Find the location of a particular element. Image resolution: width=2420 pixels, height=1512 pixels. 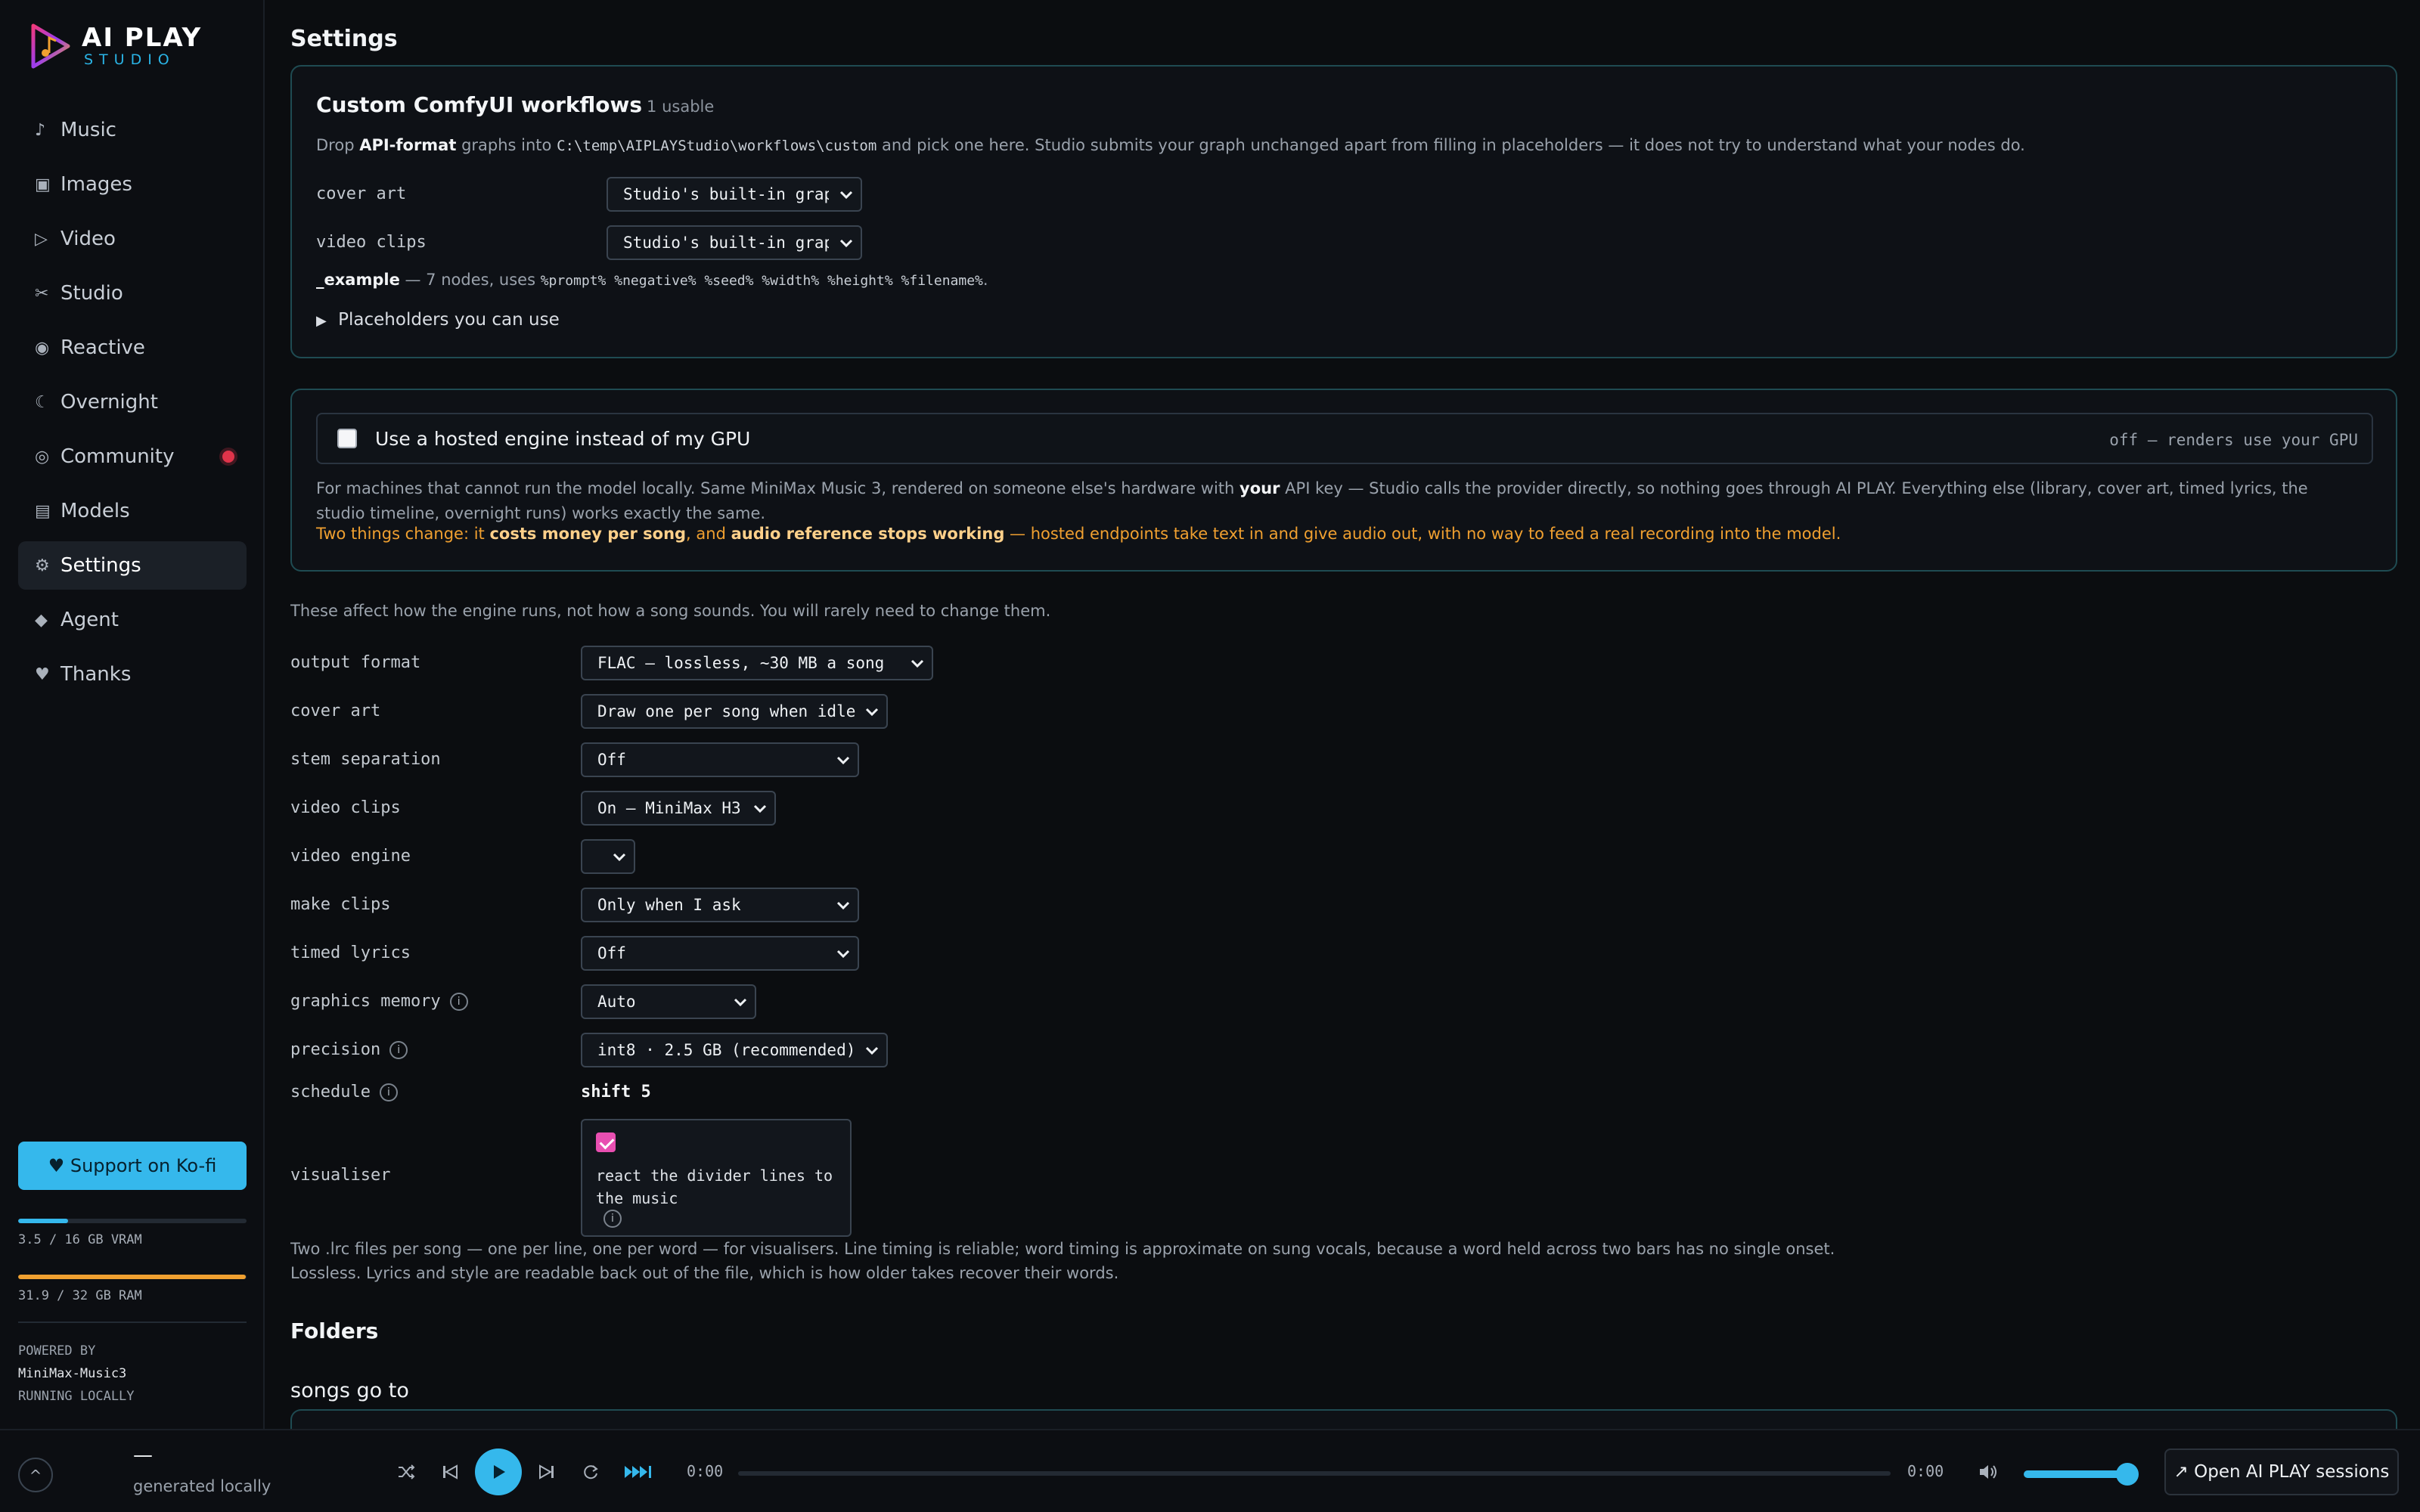

shuffle-icon is located at coordinates (407, 1471).